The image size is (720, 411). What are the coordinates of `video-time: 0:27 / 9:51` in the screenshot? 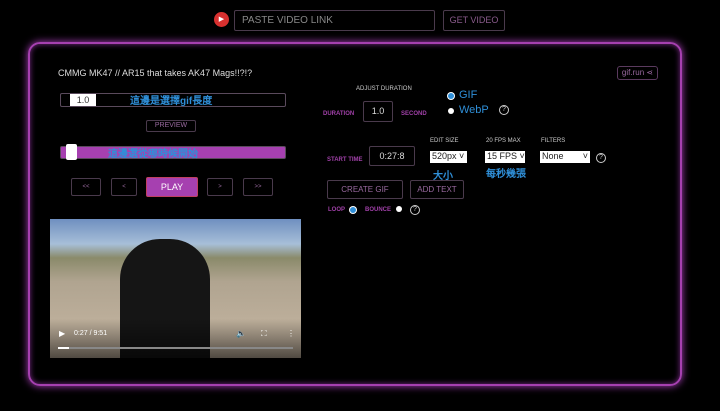 It's located at (91, 333).